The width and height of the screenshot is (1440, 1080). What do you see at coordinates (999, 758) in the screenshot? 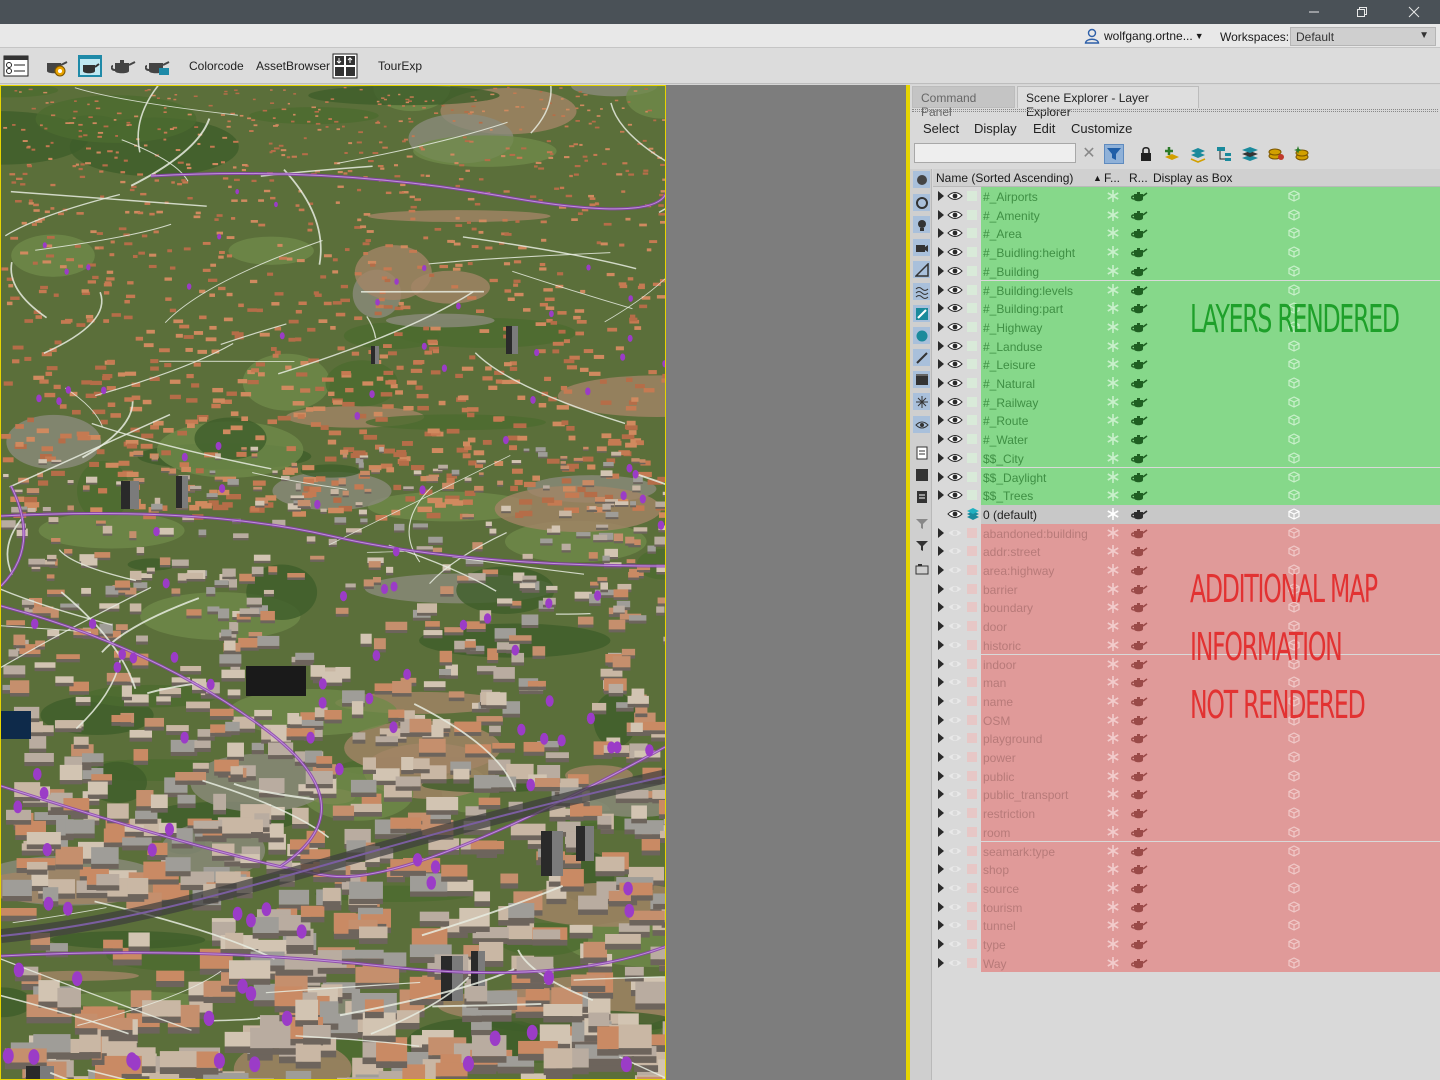
I see `layer-name: power` at bounding box center [999, 758].